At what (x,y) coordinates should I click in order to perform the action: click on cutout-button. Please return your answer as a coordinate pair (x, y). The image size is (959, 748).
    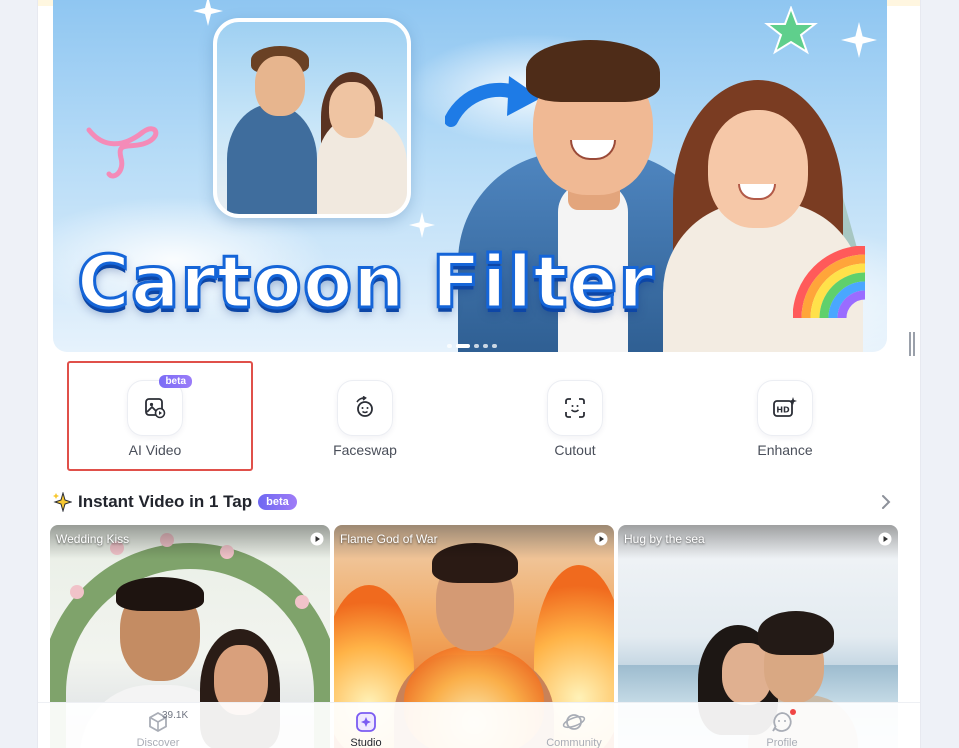
    Looking at the image, I should click on (575, 408).